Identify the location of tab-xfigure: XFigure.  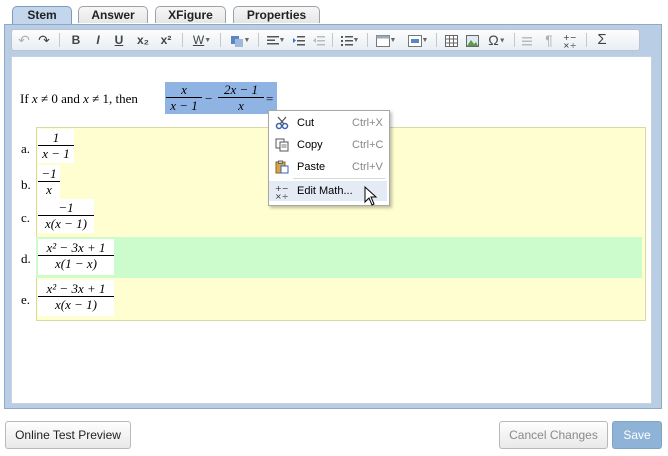
(190, 14).